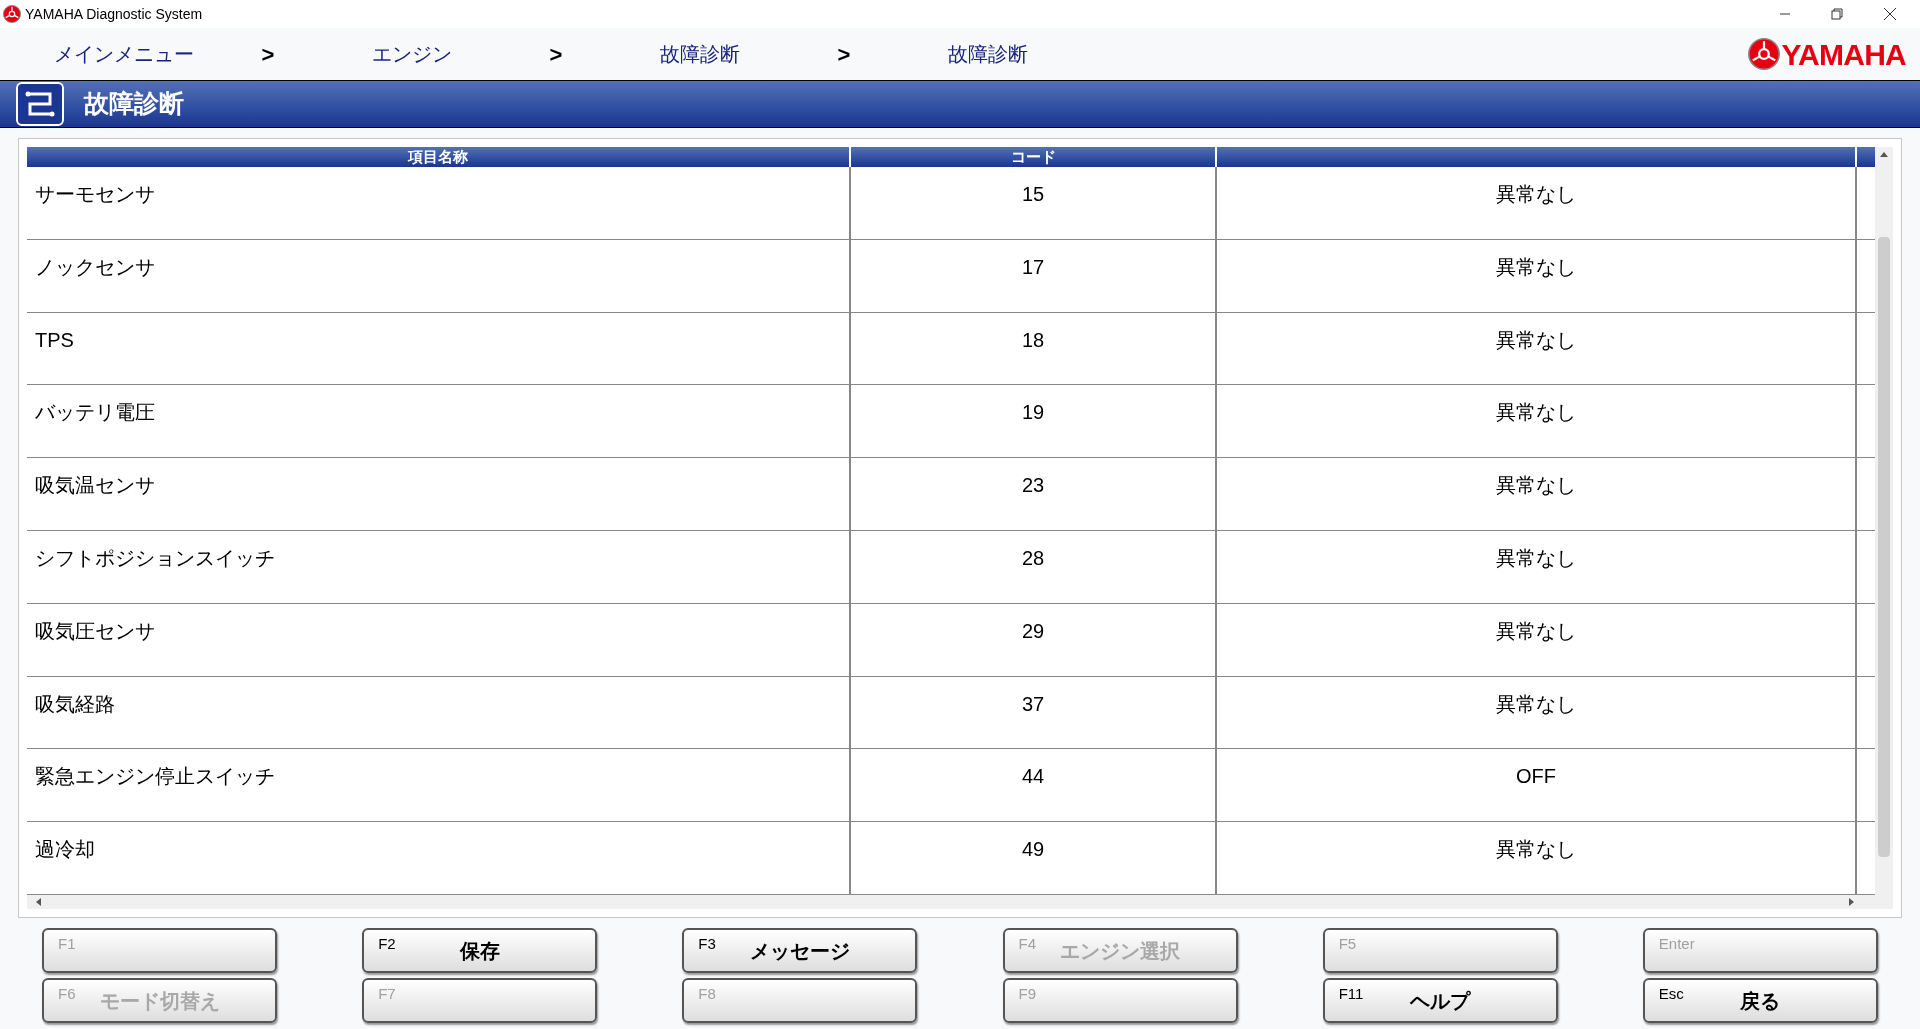 Image resolution: width=1920 pixels, height=1029 pixels. I want to click on column-header: 項目名称, so click(439, 157).